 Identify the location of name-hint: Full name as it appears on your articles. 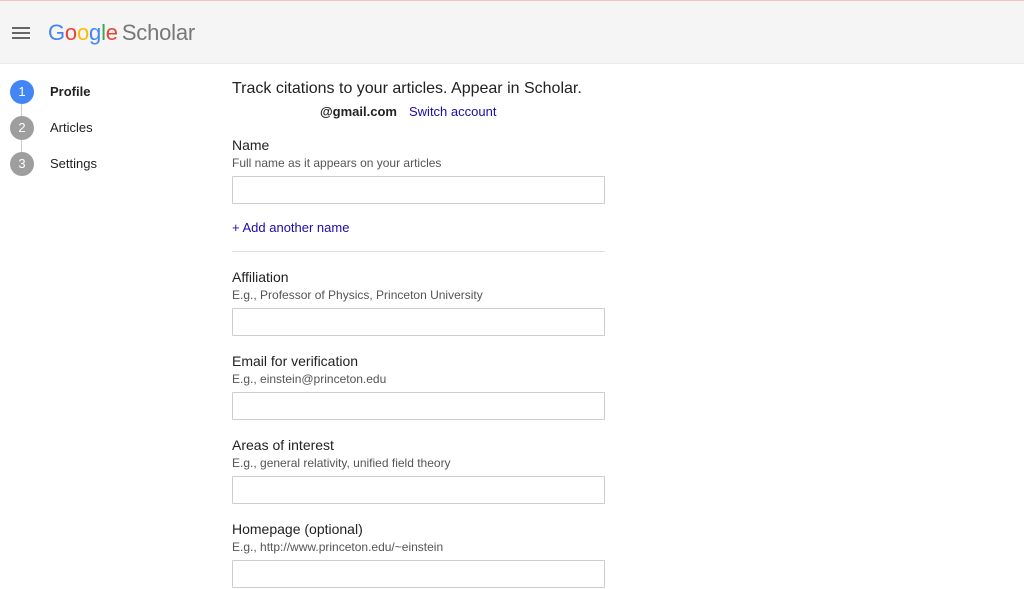
(337, 163).